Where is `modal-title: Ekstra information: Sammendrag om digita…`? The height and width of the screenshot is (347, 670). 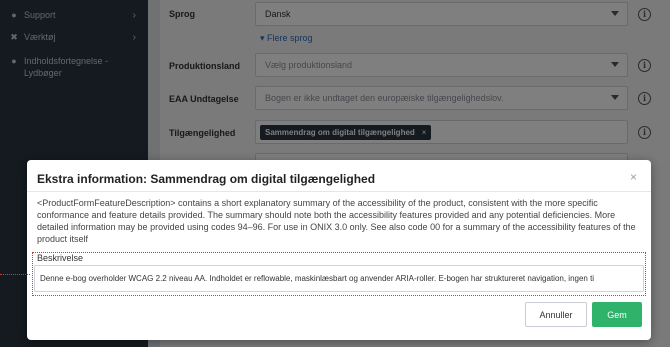 modal-title: Ekstra information: Sammendrag om digita… is located at coordinates (206, 179).